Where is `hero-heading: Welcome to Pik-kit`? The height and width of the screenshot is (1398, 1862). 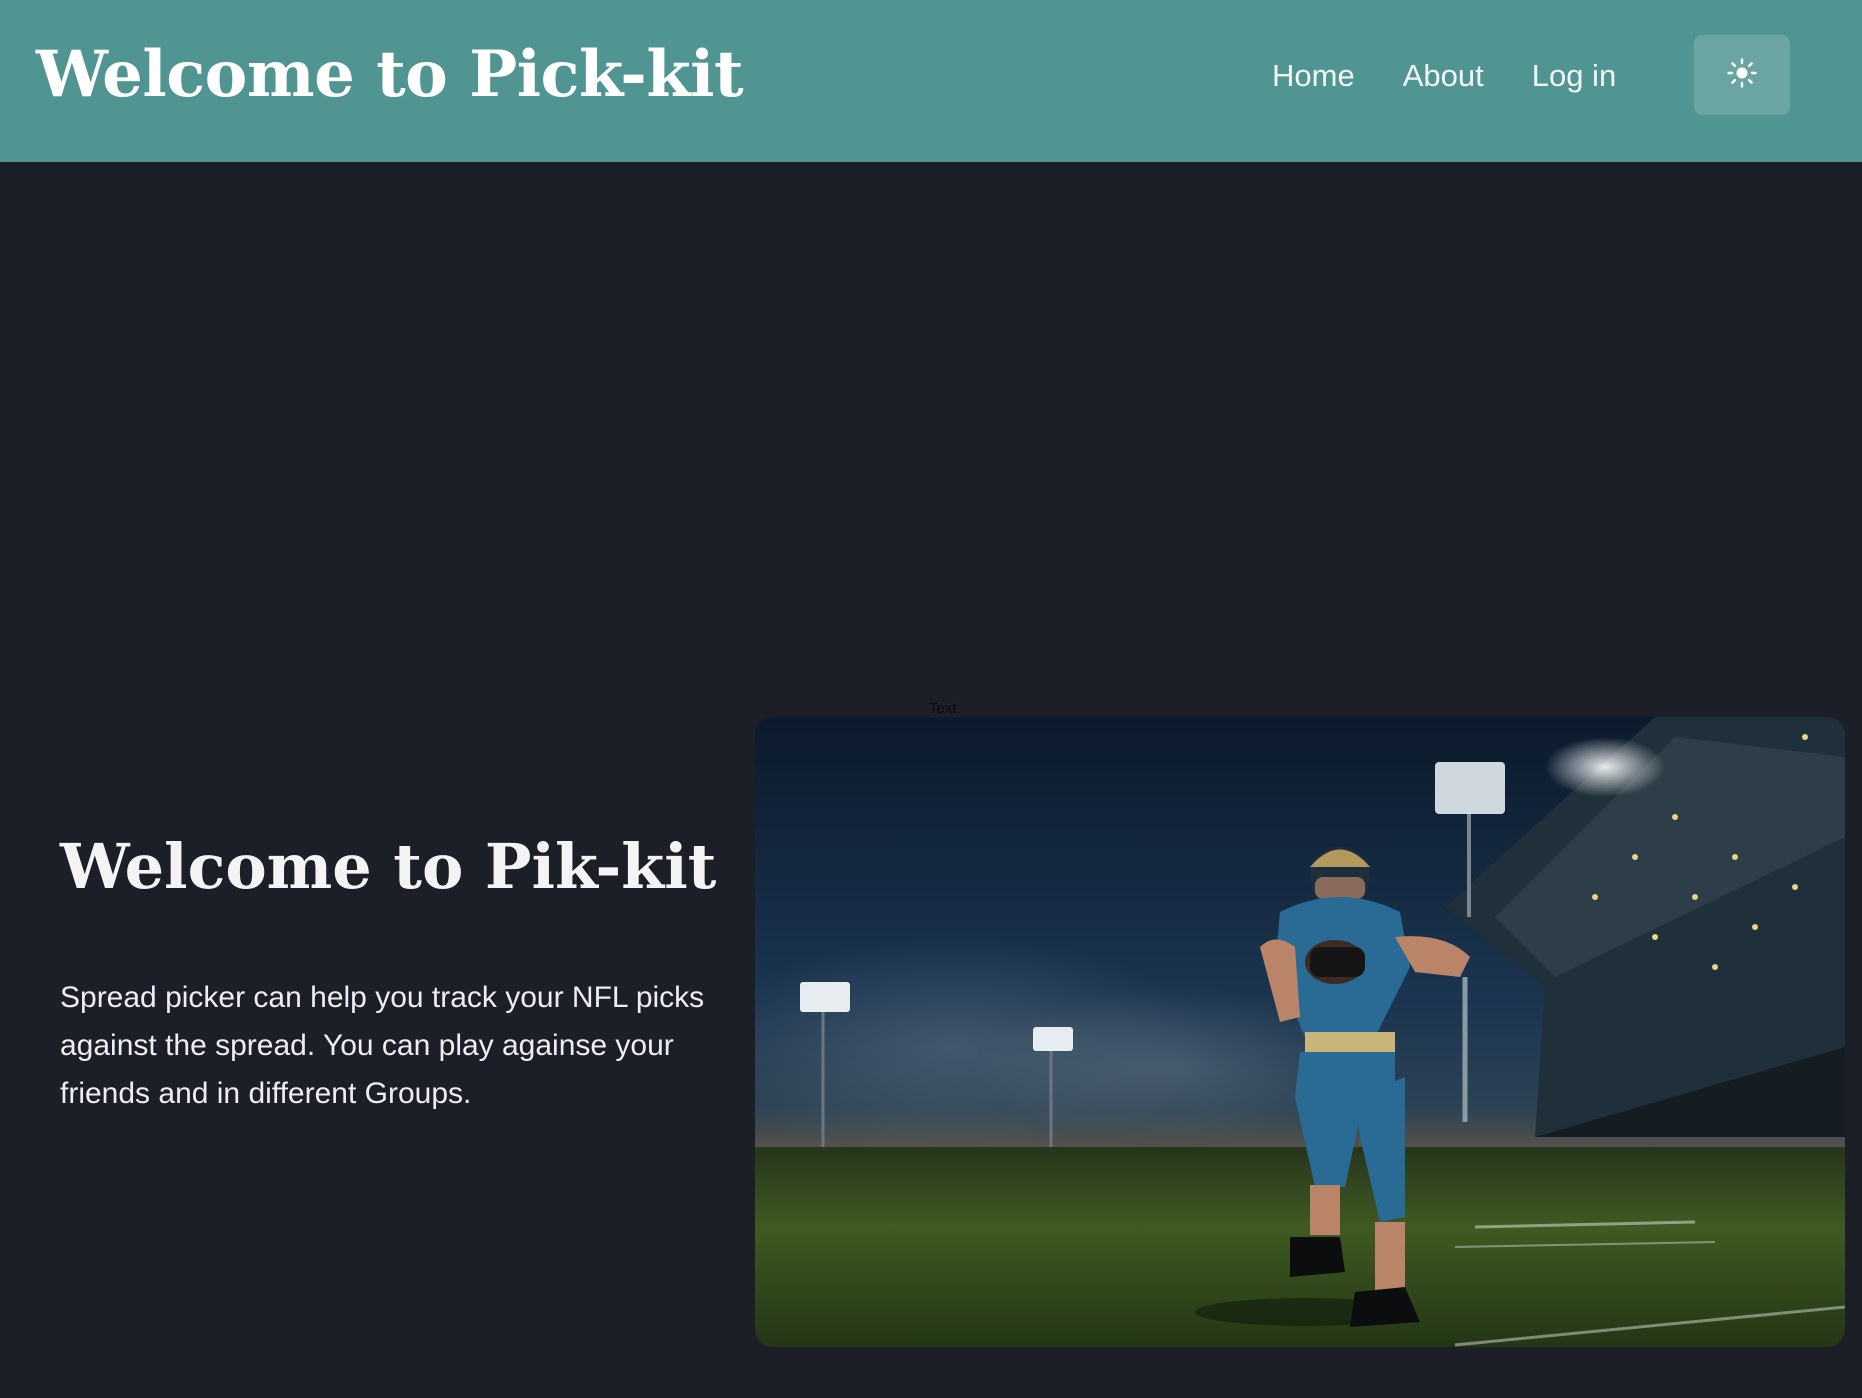
hero-heading: Welcome to Pik-kit is located at coordinates (388, 866).